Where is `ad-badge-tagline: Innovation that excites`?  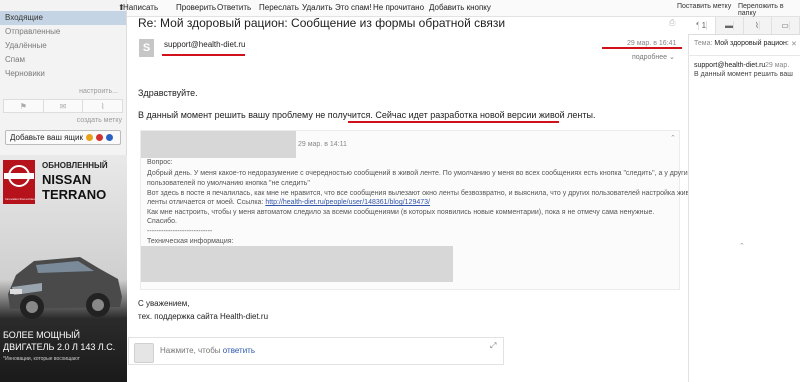 ad-badge-tagline: Innovation that excites is located at coordinates (20, 199).